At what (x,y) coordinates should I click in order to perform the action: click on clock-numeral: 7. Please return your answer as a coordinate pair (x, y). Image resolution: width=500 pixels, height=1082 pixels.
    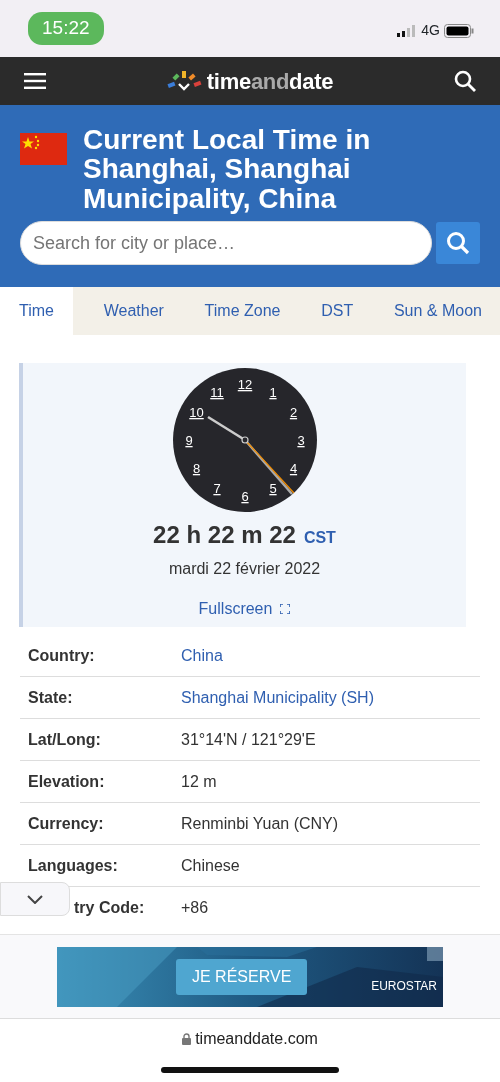
    Looking at the image, I should click on (216, 489).